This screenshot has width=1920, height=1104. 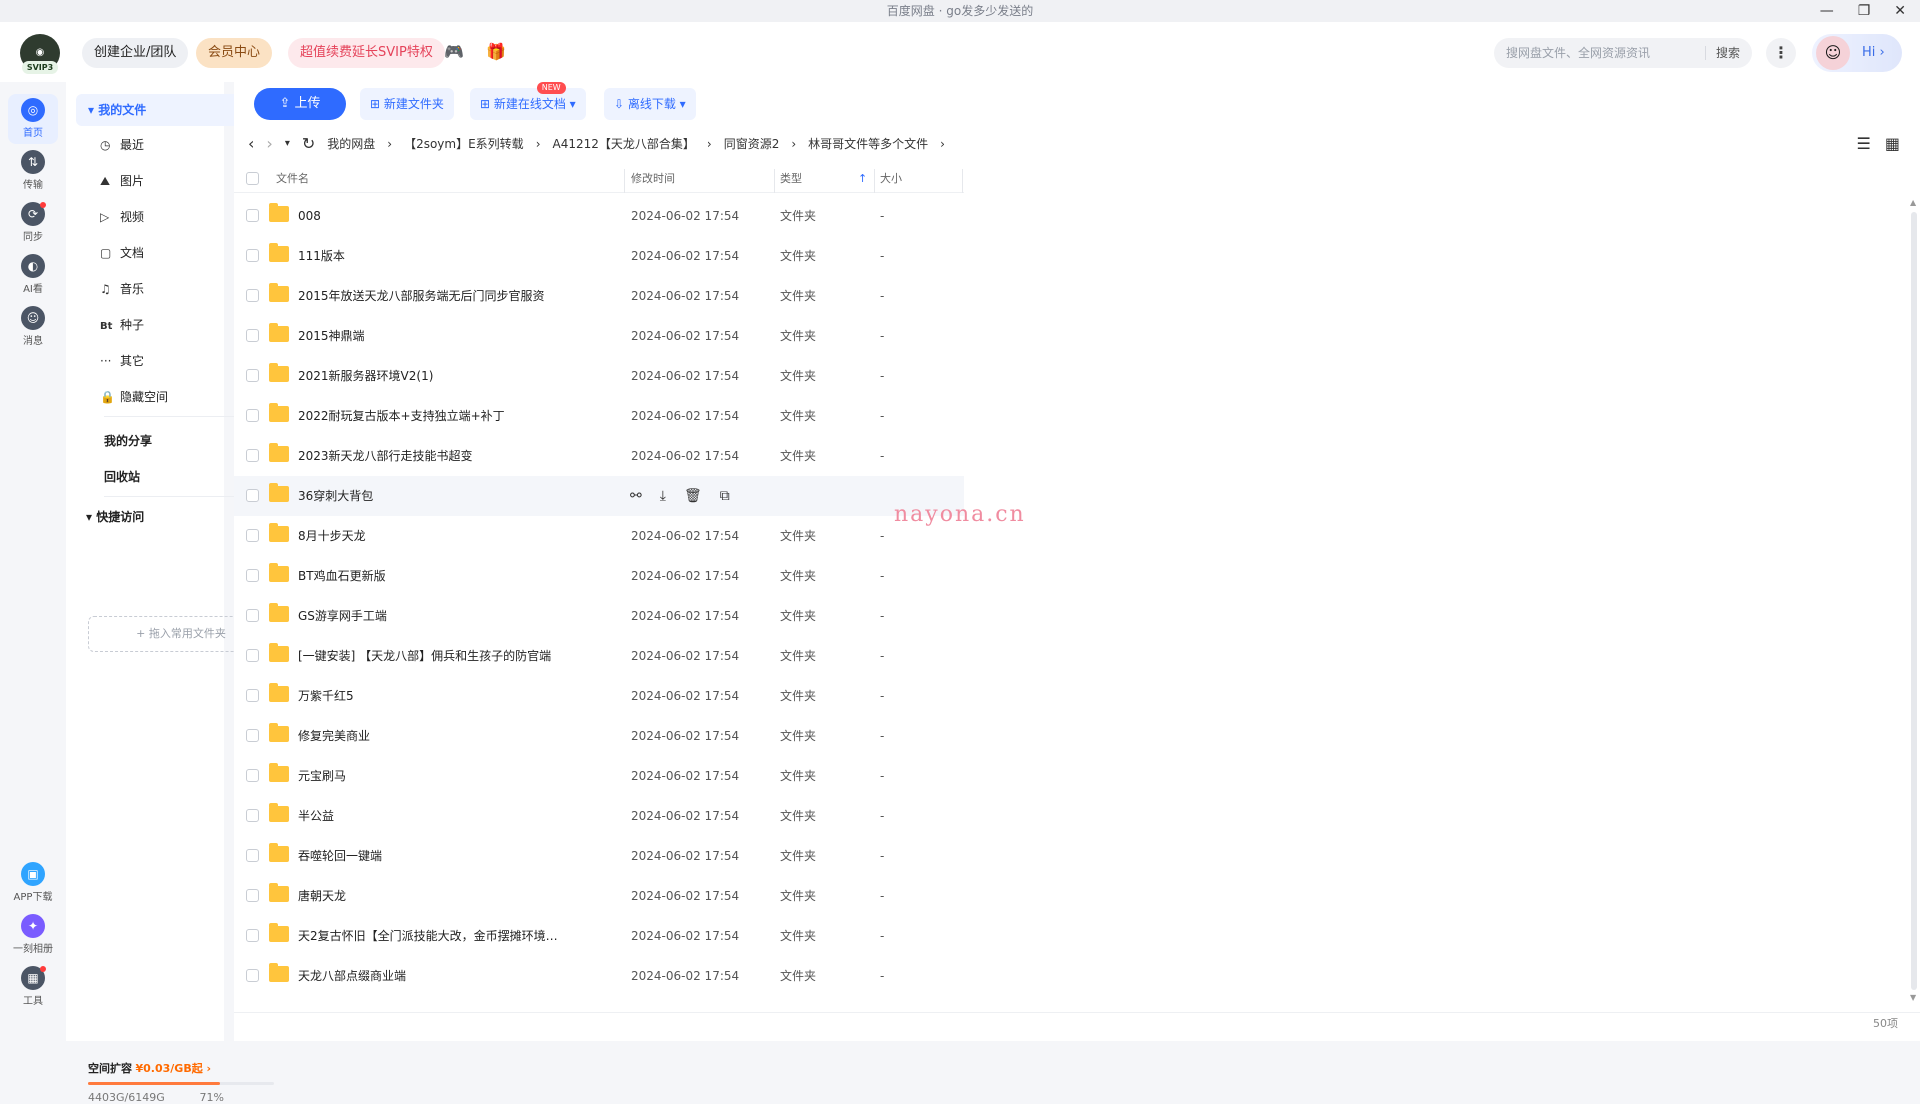 I want to click on file-name: 2015神鼎端, so click(x=433, y=336).